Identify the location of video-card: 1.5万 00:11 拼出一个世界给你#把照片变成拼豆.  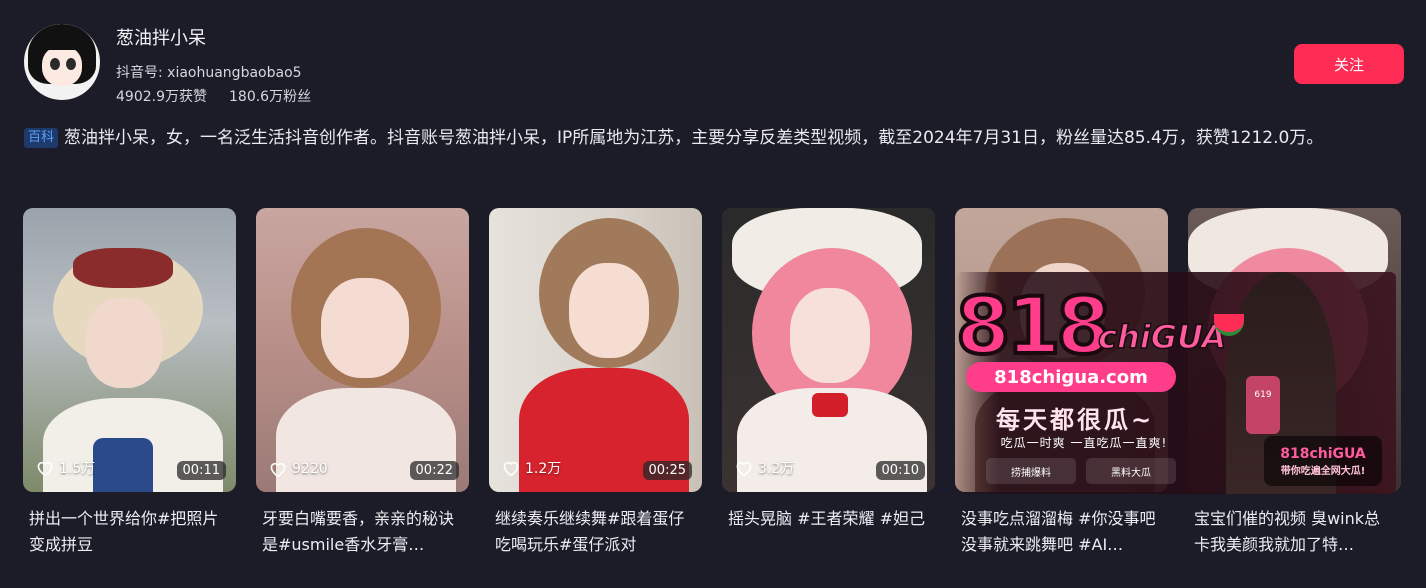
(129, 383).